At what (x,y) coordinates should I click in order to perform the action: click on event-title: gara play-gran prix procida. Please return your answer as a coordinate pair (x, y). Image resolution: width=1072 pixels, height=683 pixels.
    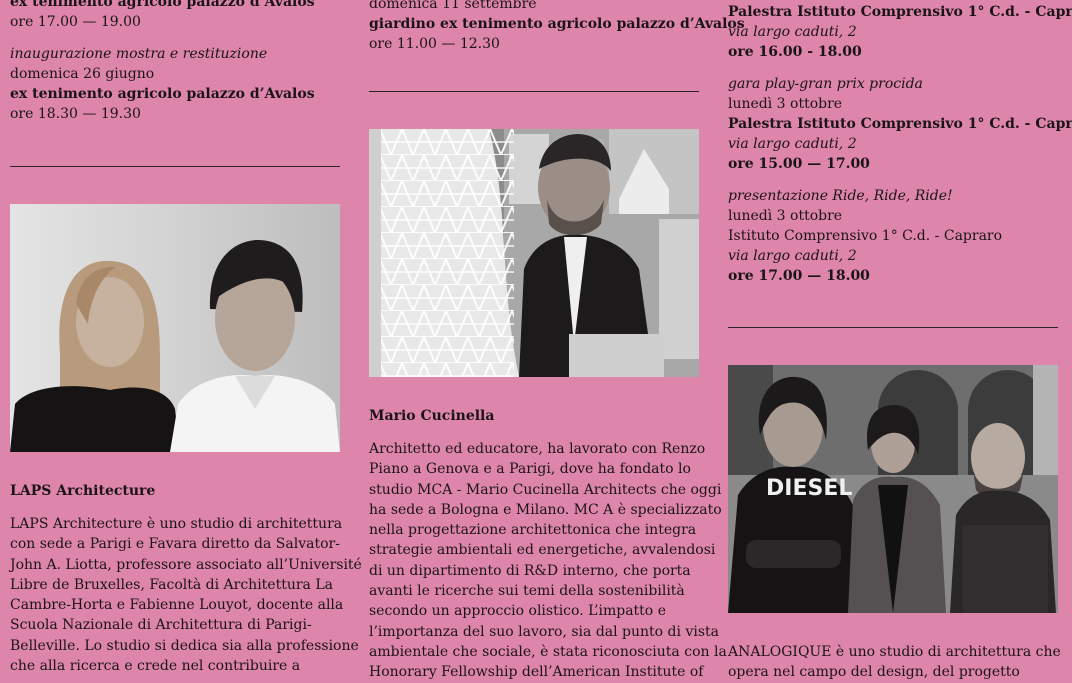
    Looking at the image, I should click on (825, 84).